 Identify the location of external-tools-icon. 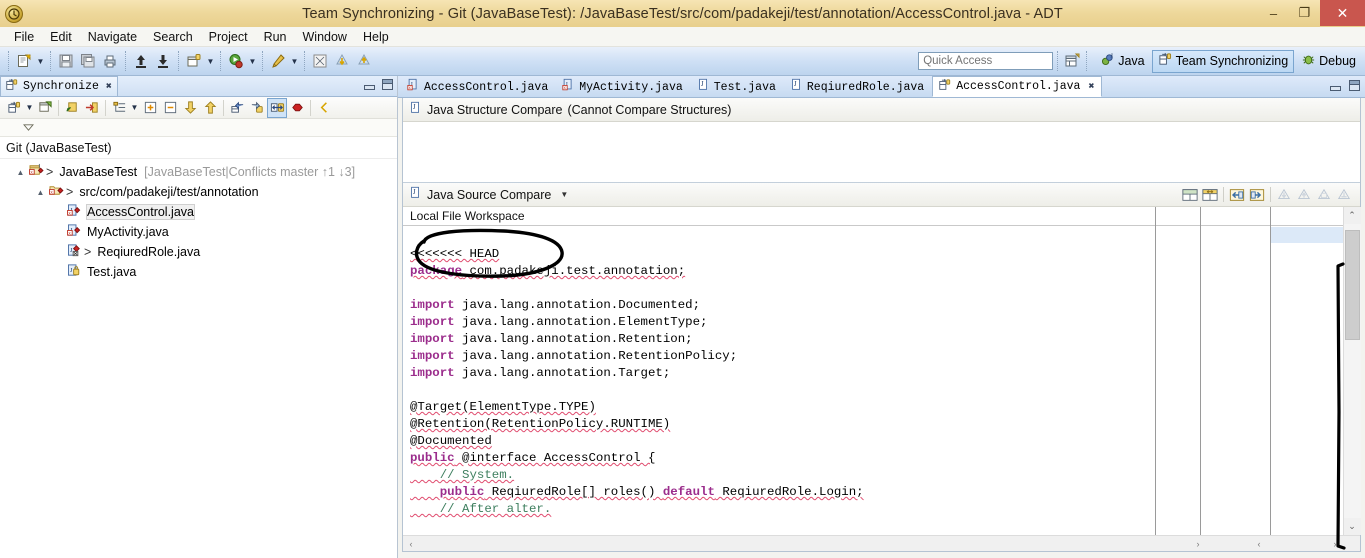
(278, 61).